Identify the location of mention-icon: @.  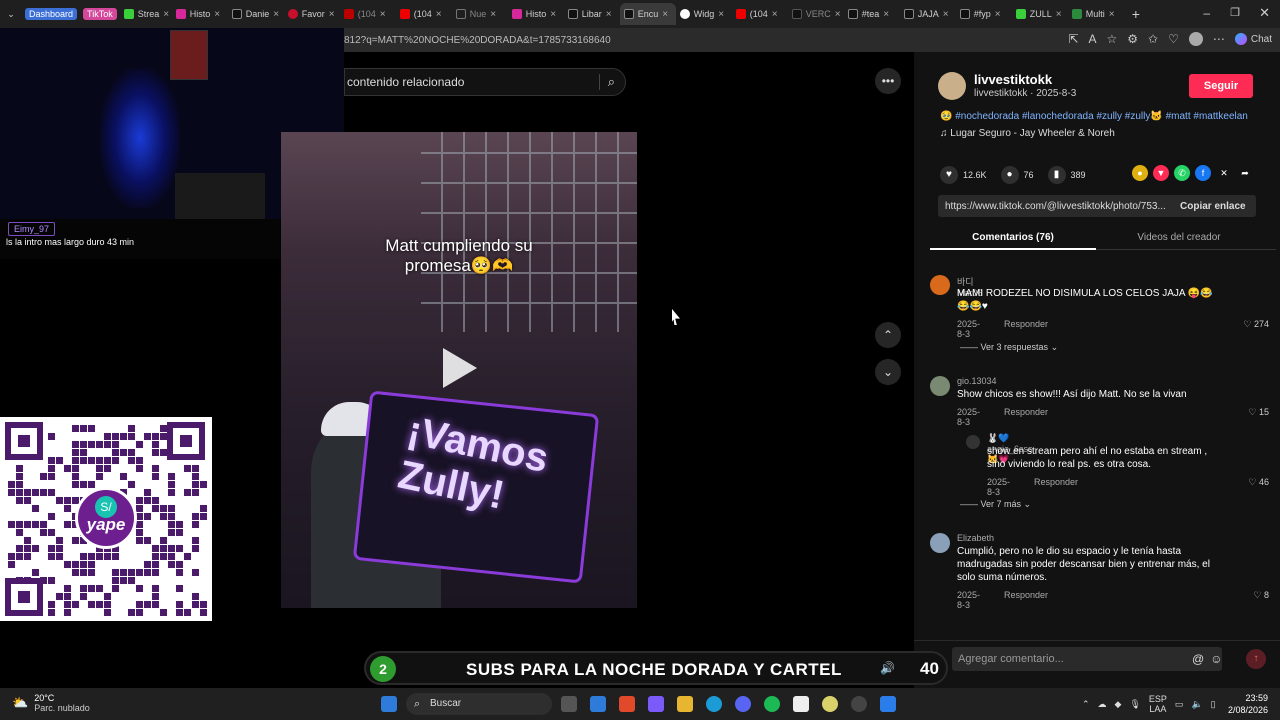
(1198, 659).